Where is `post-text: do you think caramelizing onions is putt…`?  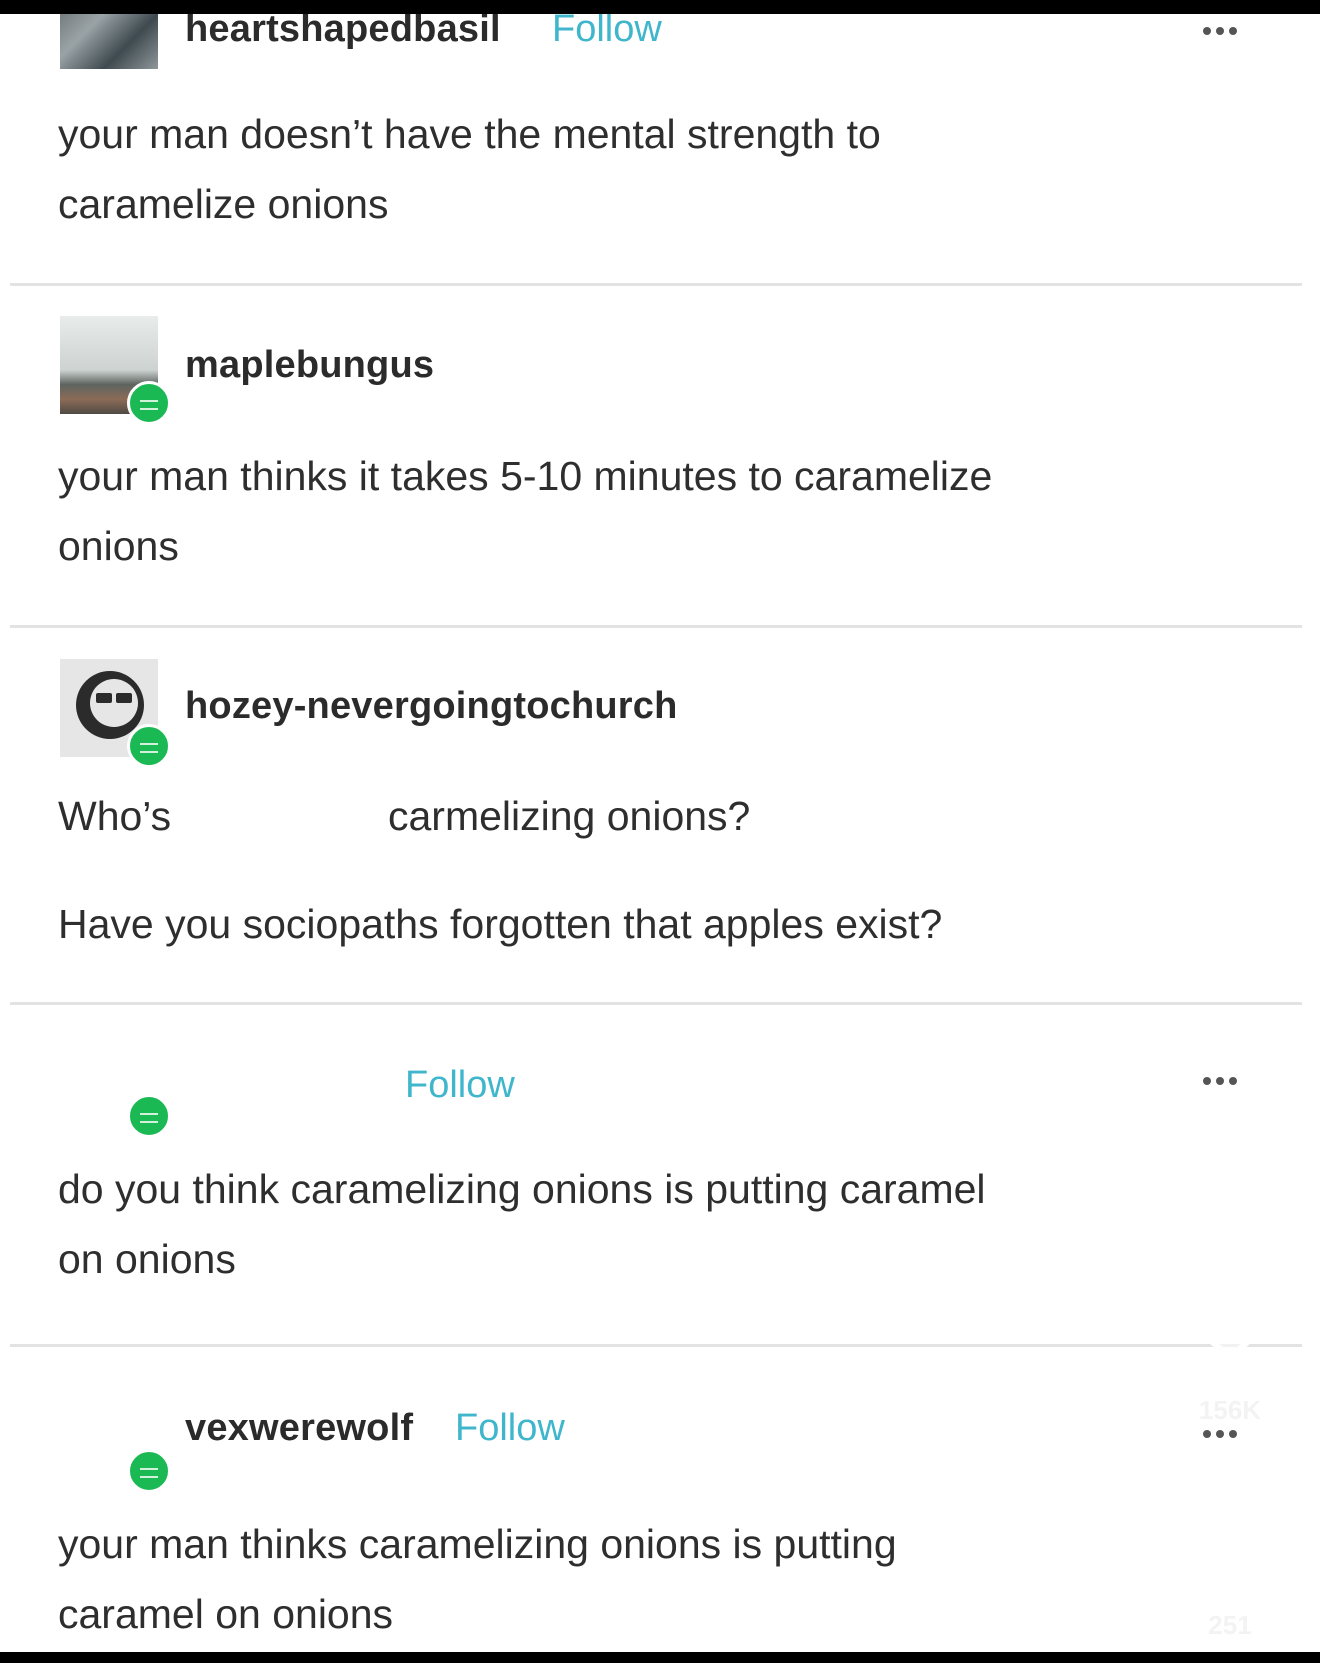
post-text: do you think caramelizing onions is putt… is located at coordinates (522, 1224).